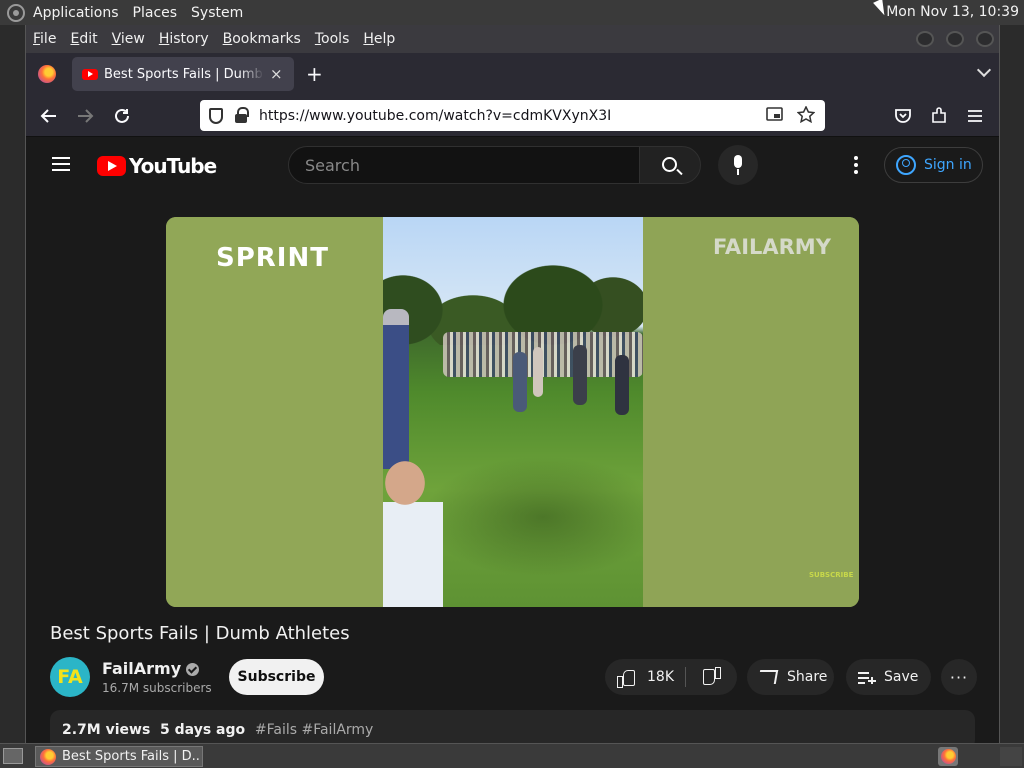 This screenshot has width=1024, height=768. I want to click on picture-in-picture-icon, so click(774, 114).